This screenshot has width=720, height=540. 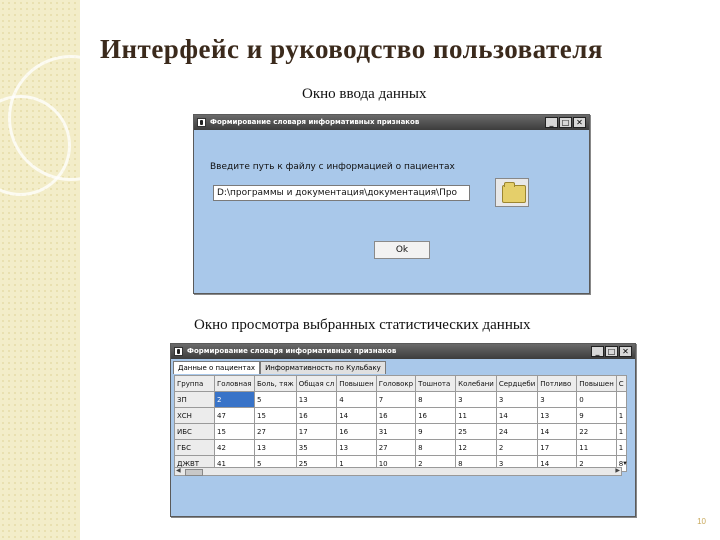 What do you see at coordinates (517, 431) in the screenshot?
I see `table-cell: 24` at bounding box center [517, 431].